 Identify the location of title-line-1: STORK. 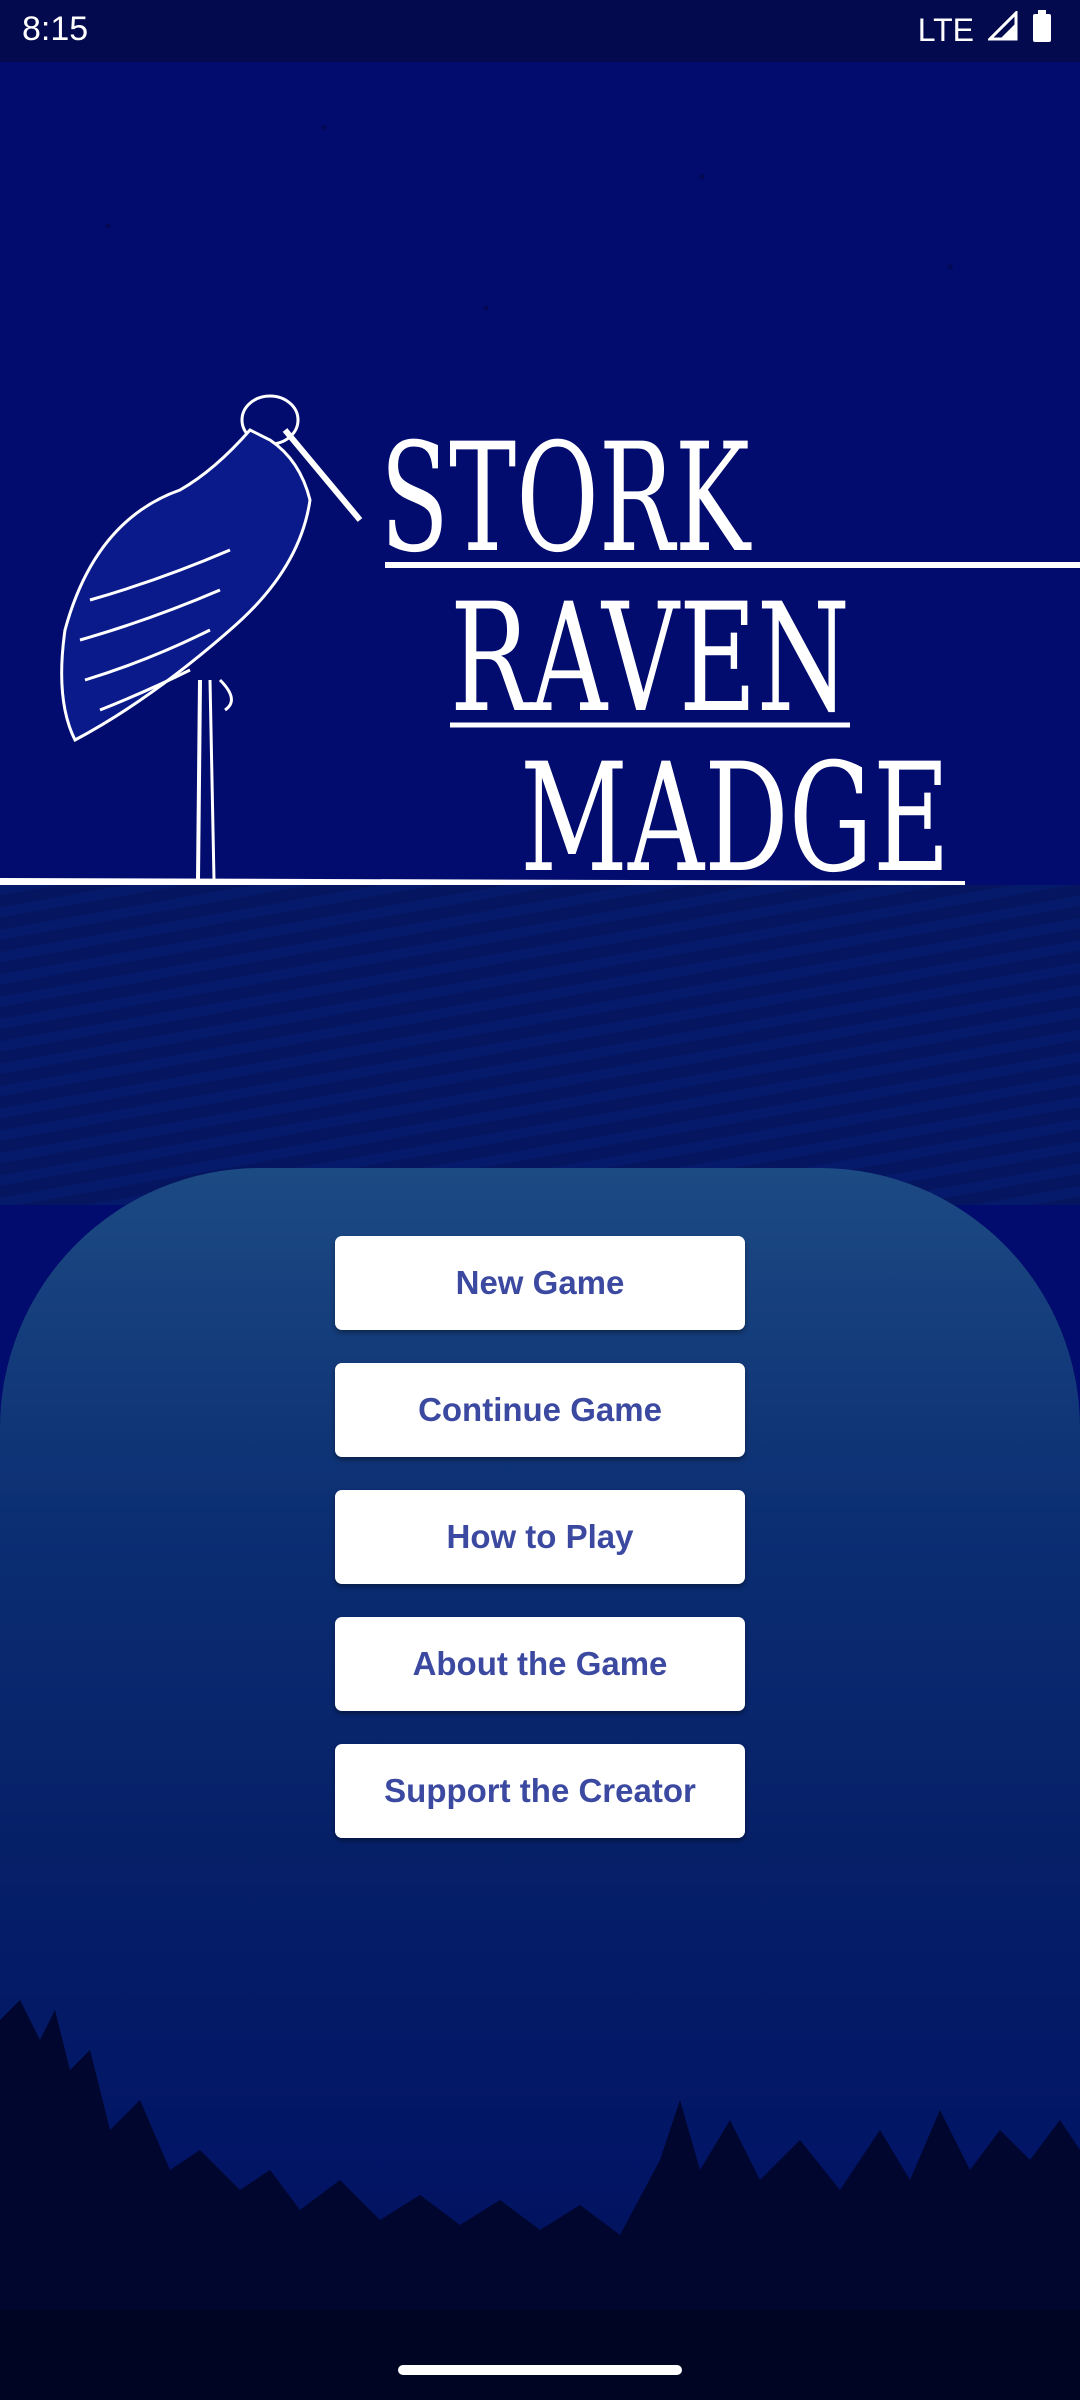
(566, 499).